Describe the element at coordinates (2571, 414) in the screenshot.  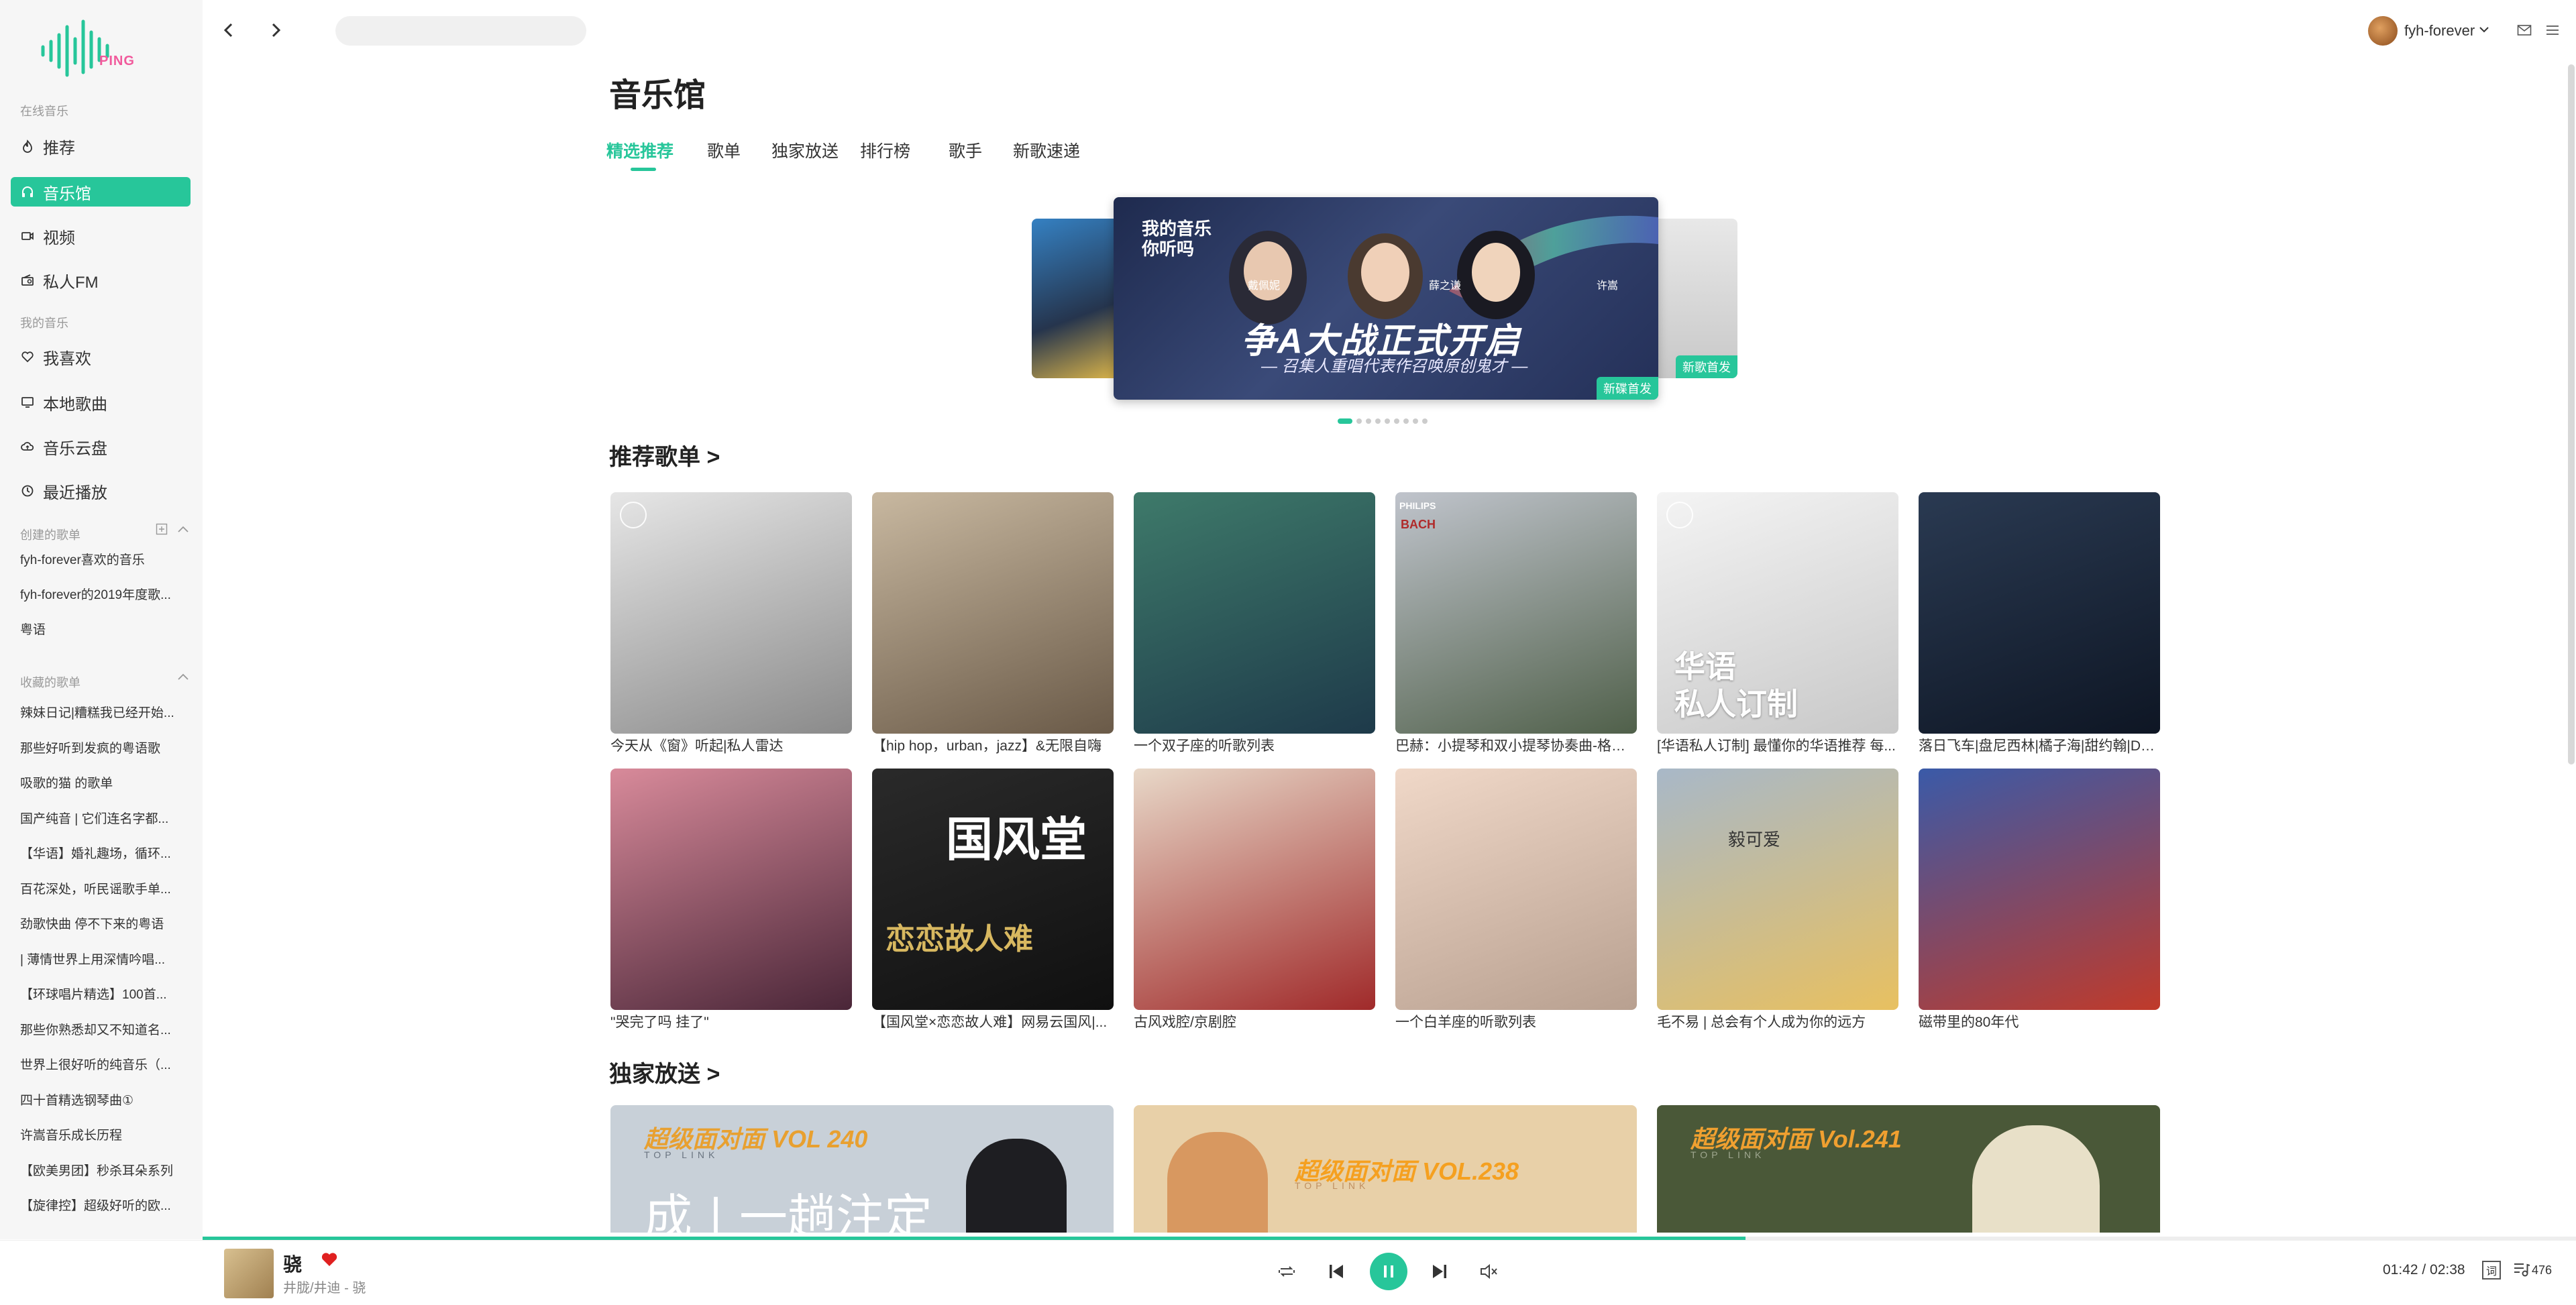
I see `scrollbar` at that location.